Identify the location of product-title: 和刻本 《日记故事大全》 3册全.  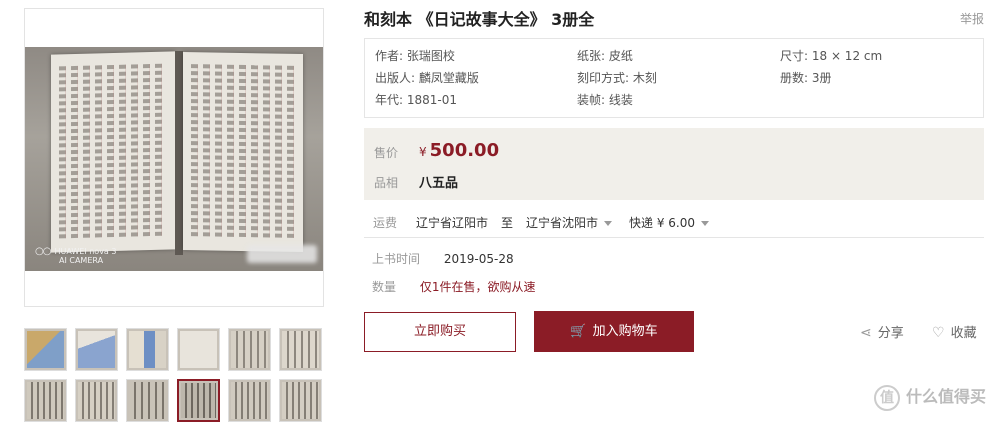
(479, 19).